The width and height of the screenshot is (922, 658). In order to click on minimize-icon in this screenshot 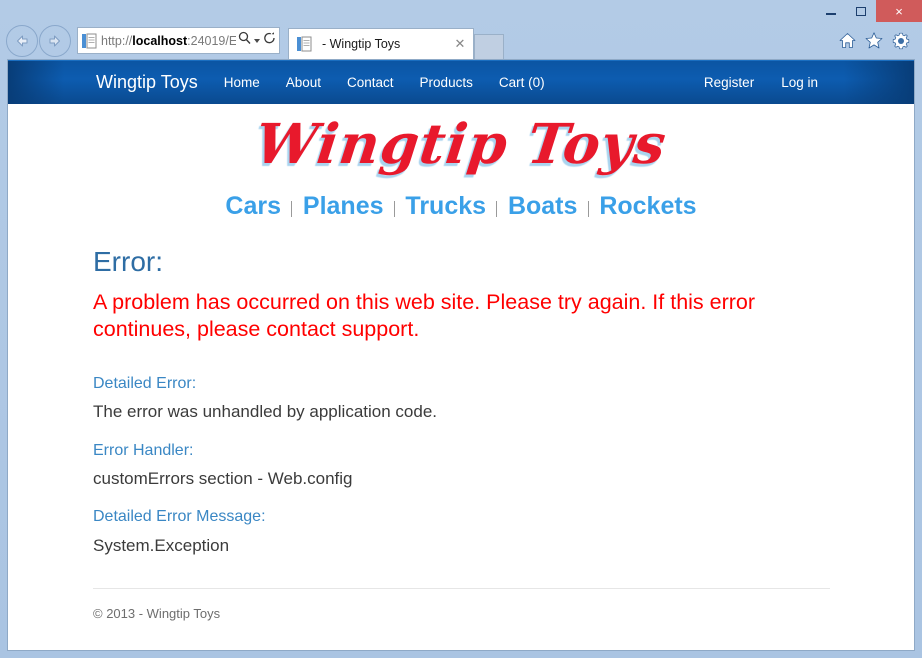, I will do `click(831, 13)`.